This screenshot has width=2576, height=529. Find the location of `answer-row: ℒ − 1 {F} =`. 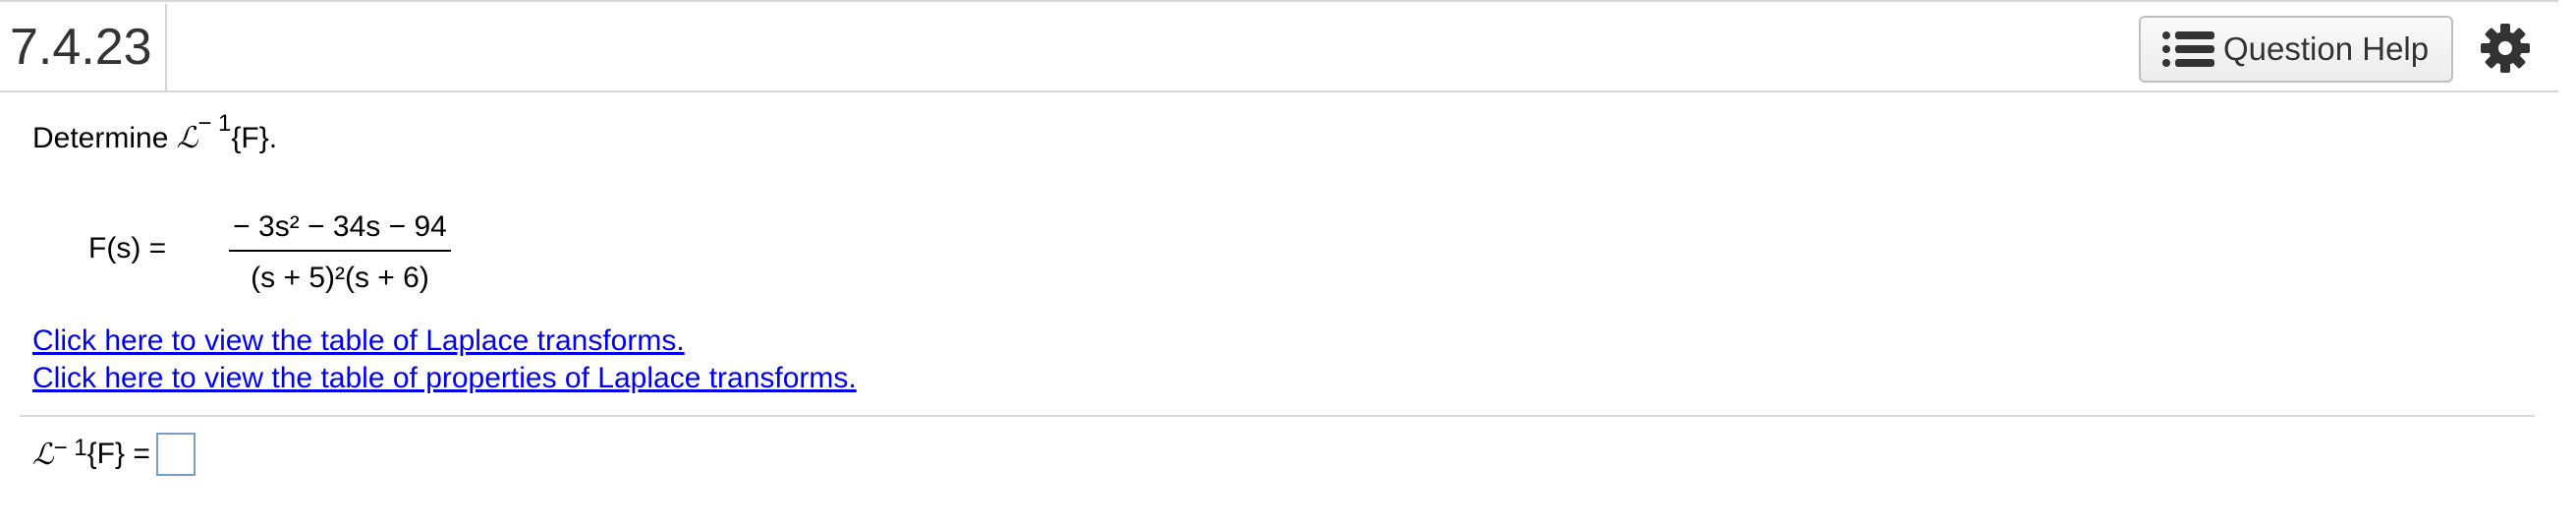

answer-row: ℒ − 1 {F} = is located at coordinates (114, 454).